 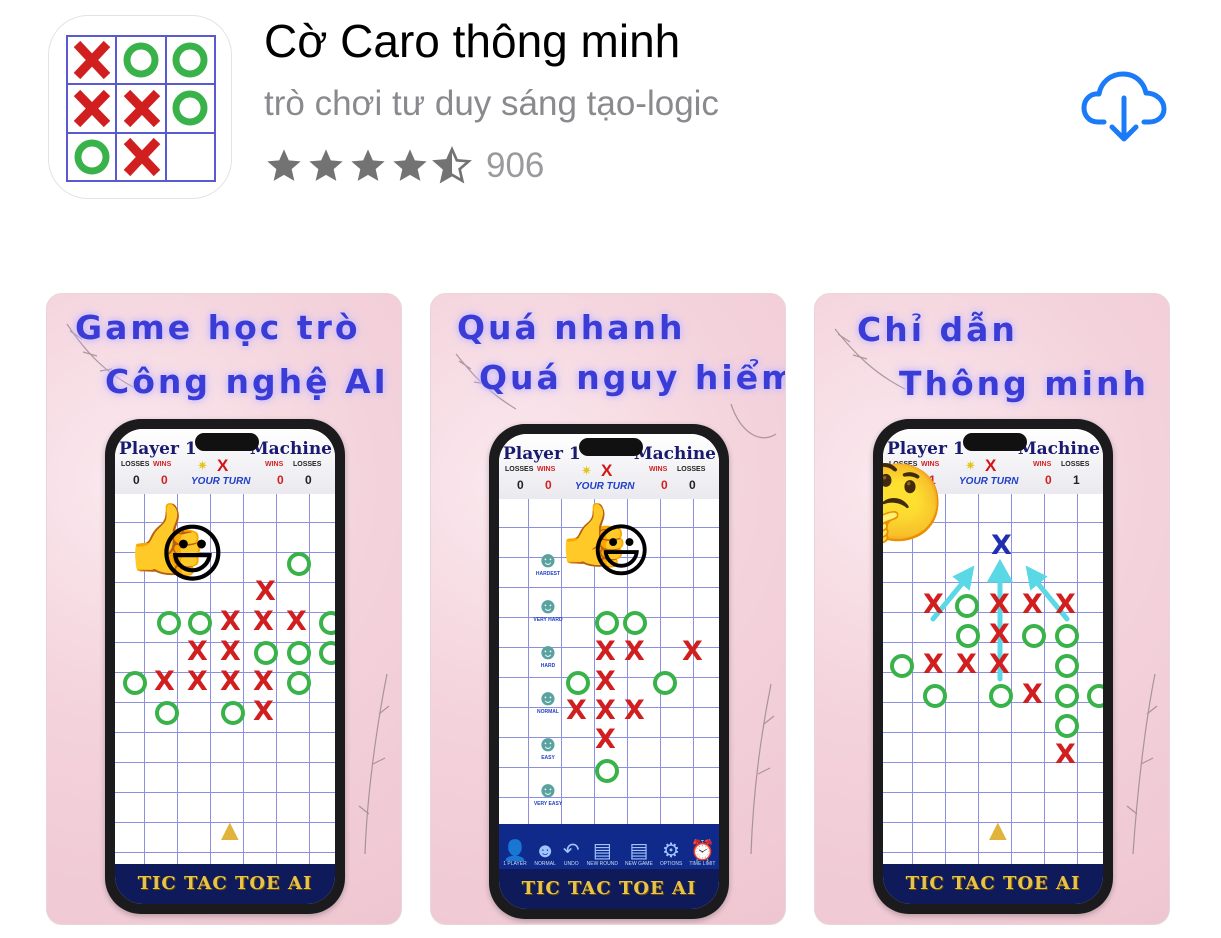 I want to click on document-icon: ▤, so click(x=639, y=851).